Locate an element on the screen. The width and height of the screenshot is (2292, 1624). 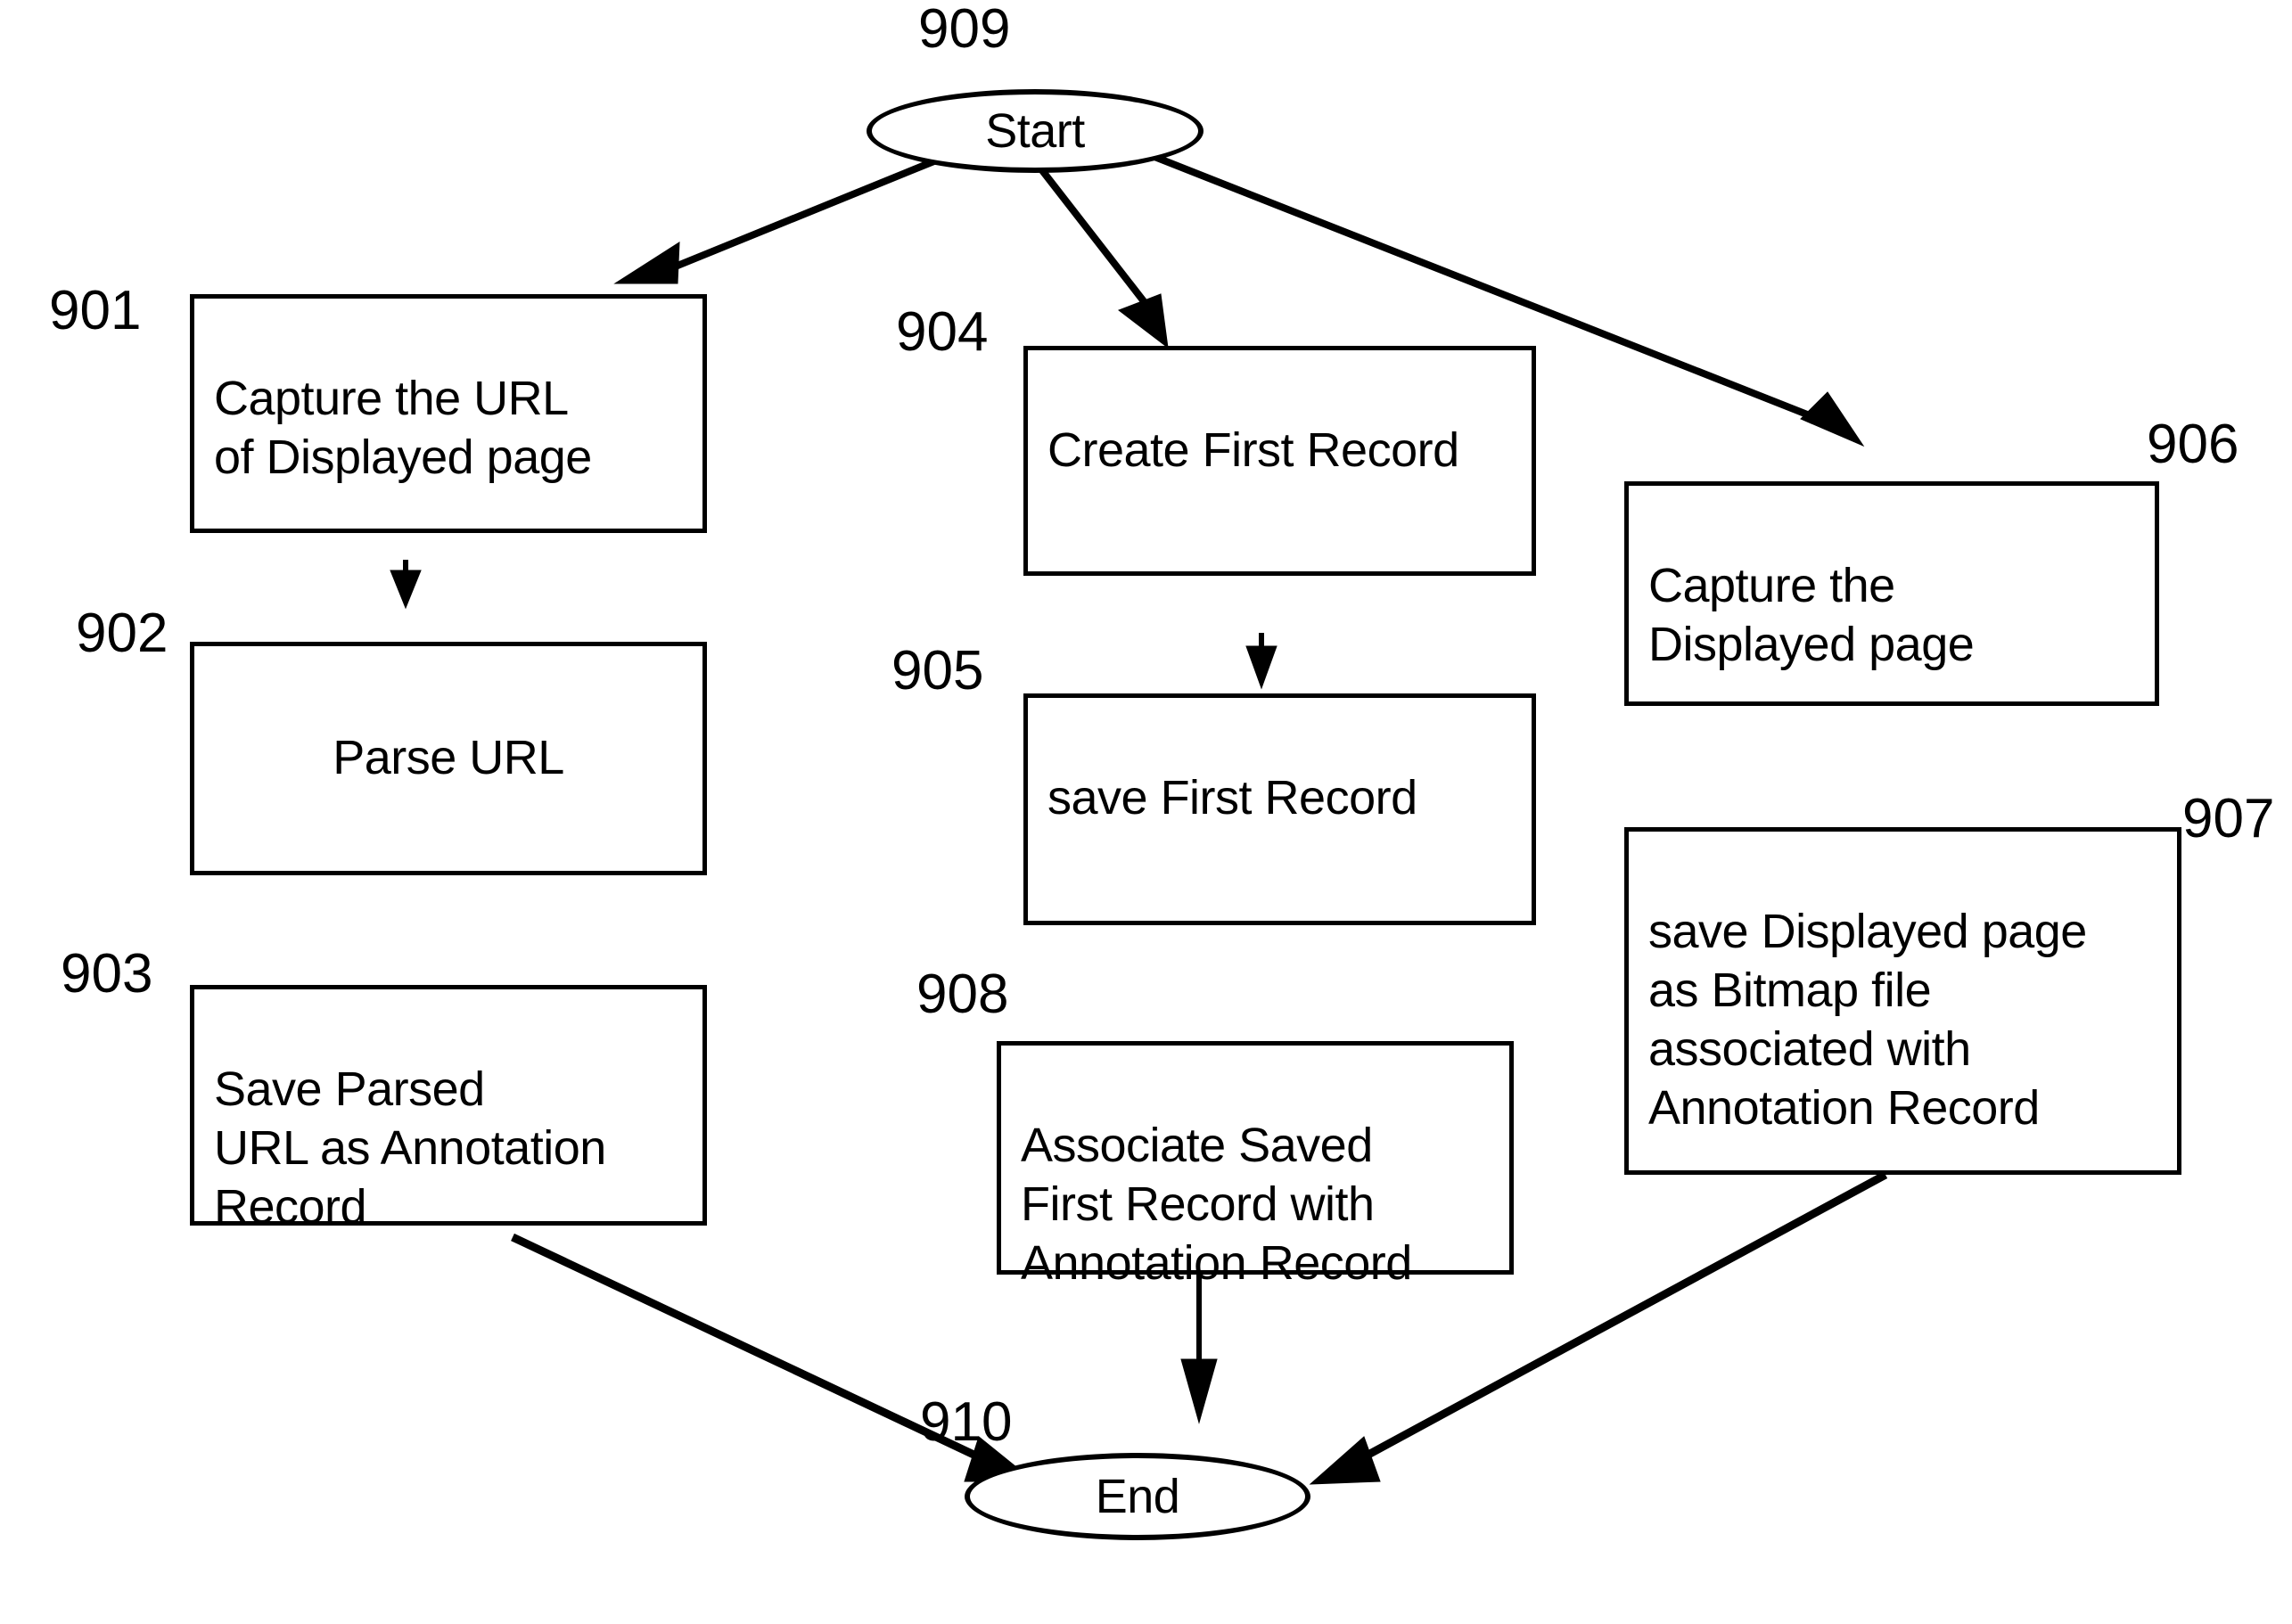
process-node-901: Capture the URL of Displayed page is located at coordinates (448, 413).